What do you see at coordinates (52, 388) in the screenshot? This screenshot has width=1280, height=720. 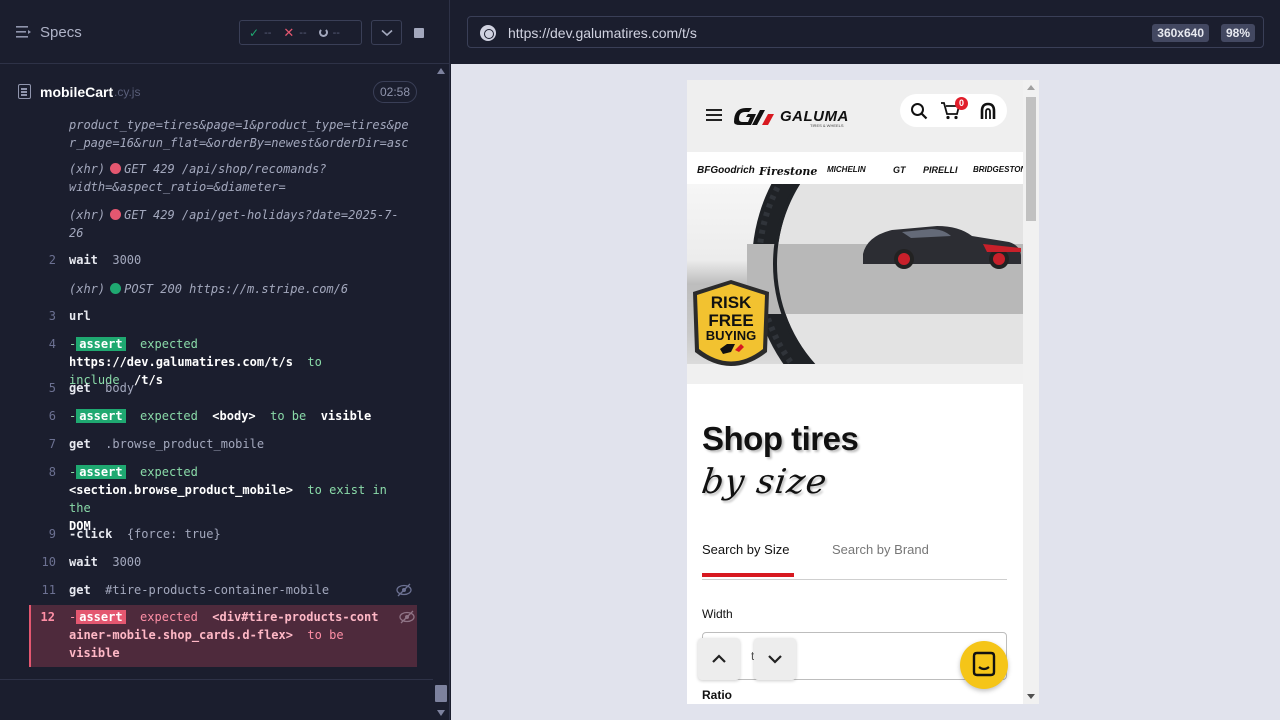 I see `step-number: 5` at bounding box center [52, 388].